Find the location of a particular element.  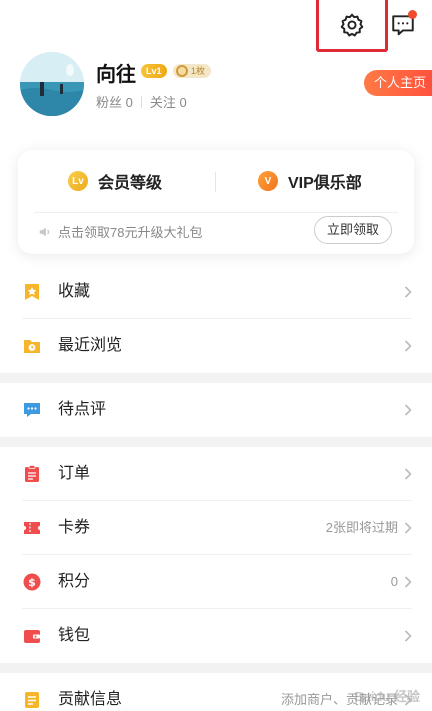

coupon-expiry-hint: 2张即将过期 is located at coordinates (361, 527).